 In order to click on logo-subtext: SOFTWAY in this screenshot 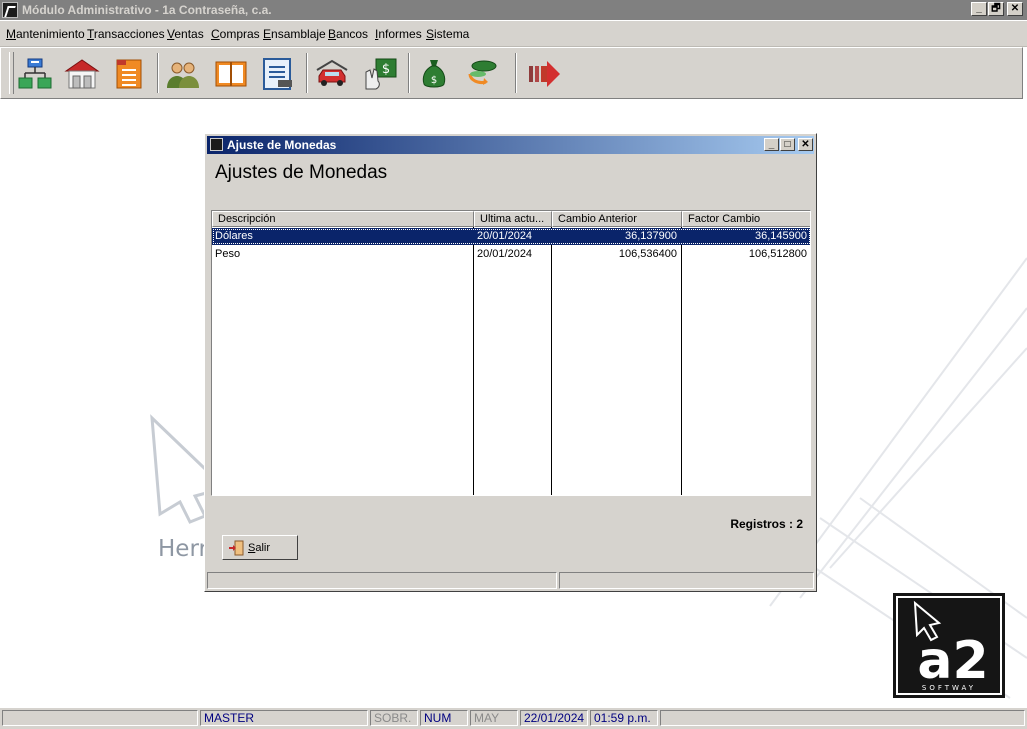, I will do `click(949, 688)`.